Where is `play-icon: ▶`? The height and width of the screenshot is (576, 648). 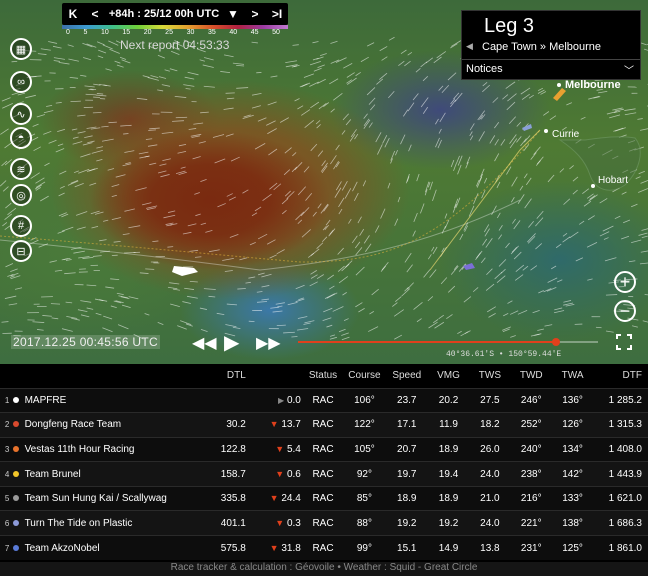
play-icon: ▶ is located at coordinates (231, 342).